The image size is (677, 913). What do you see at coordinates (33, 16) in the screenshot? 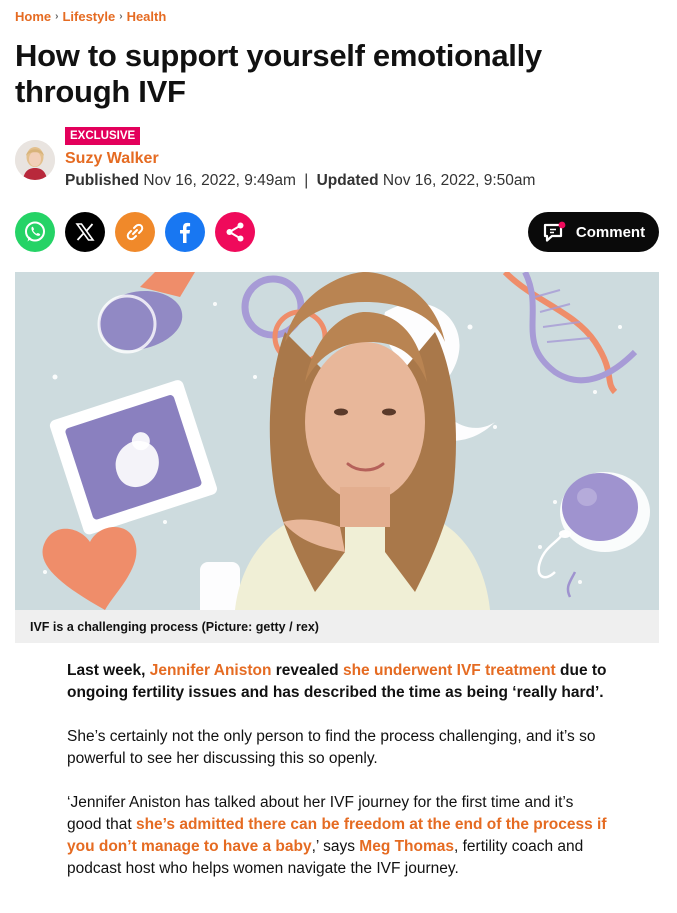
I see `breadcrumb-home: Home` at bounding box center [33, 16].